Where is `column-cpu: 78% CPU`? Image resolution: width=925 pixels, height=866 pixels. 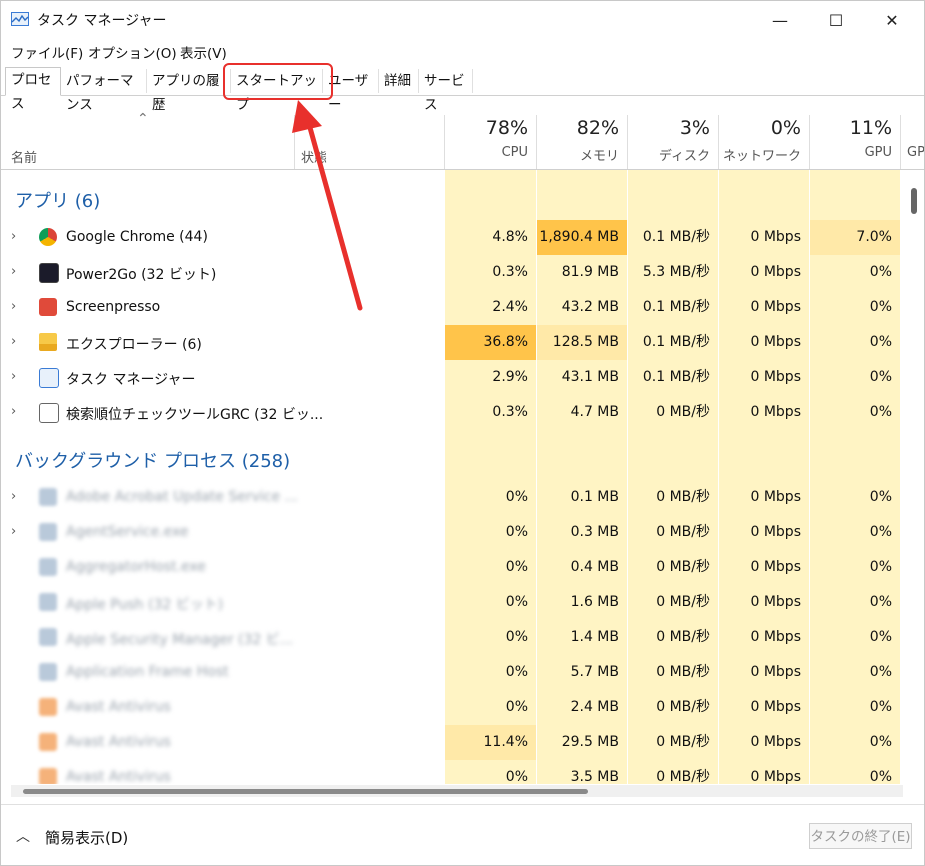
column-cpu: 78% CPU is located at coordinates (490, 142).